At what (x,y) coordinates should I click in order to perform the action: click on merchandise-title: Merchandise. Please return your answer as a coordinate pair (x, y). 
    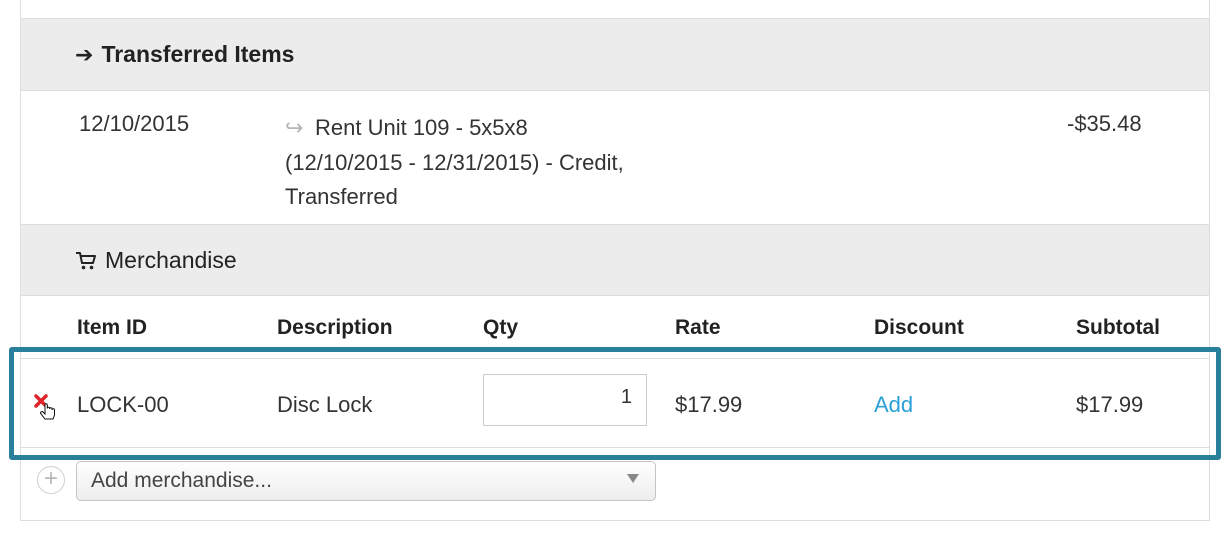
    Looking at the image, I should click on (156, 260).